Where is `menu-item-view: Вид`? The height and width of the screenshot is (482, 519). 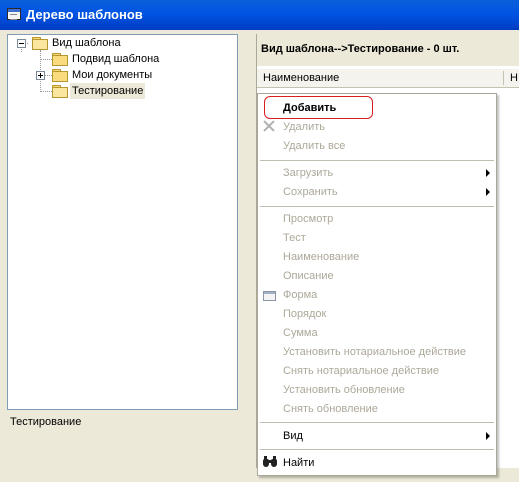
menu-item-view: Вид is located at coordinates (293, 436).